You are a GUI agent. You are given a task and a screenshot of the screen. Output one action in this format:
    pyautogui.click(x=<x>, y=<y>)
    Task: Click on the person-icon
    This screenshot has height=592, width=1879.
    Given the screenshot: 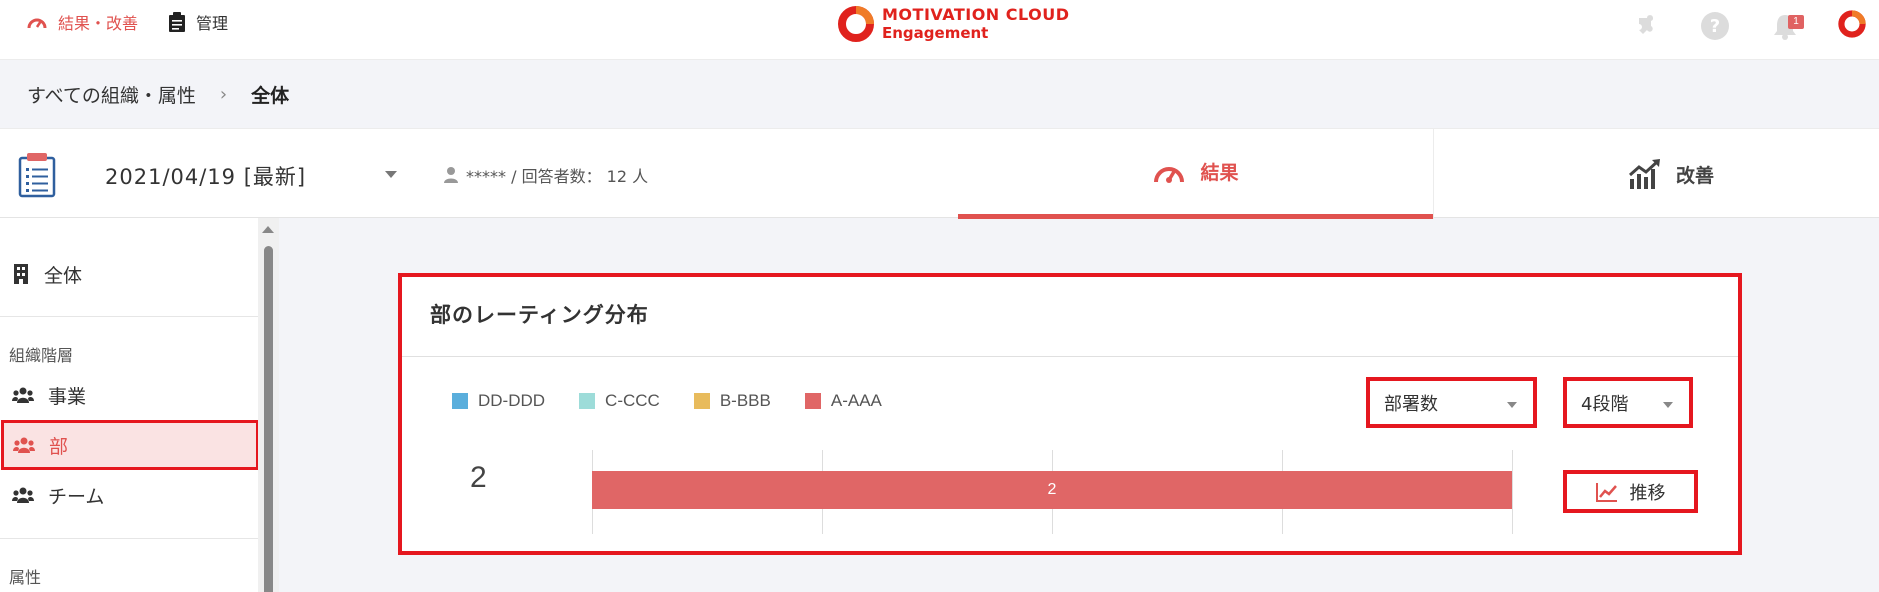 What is the action you would take?
    pyautogui.click(x=451, y=175)
    